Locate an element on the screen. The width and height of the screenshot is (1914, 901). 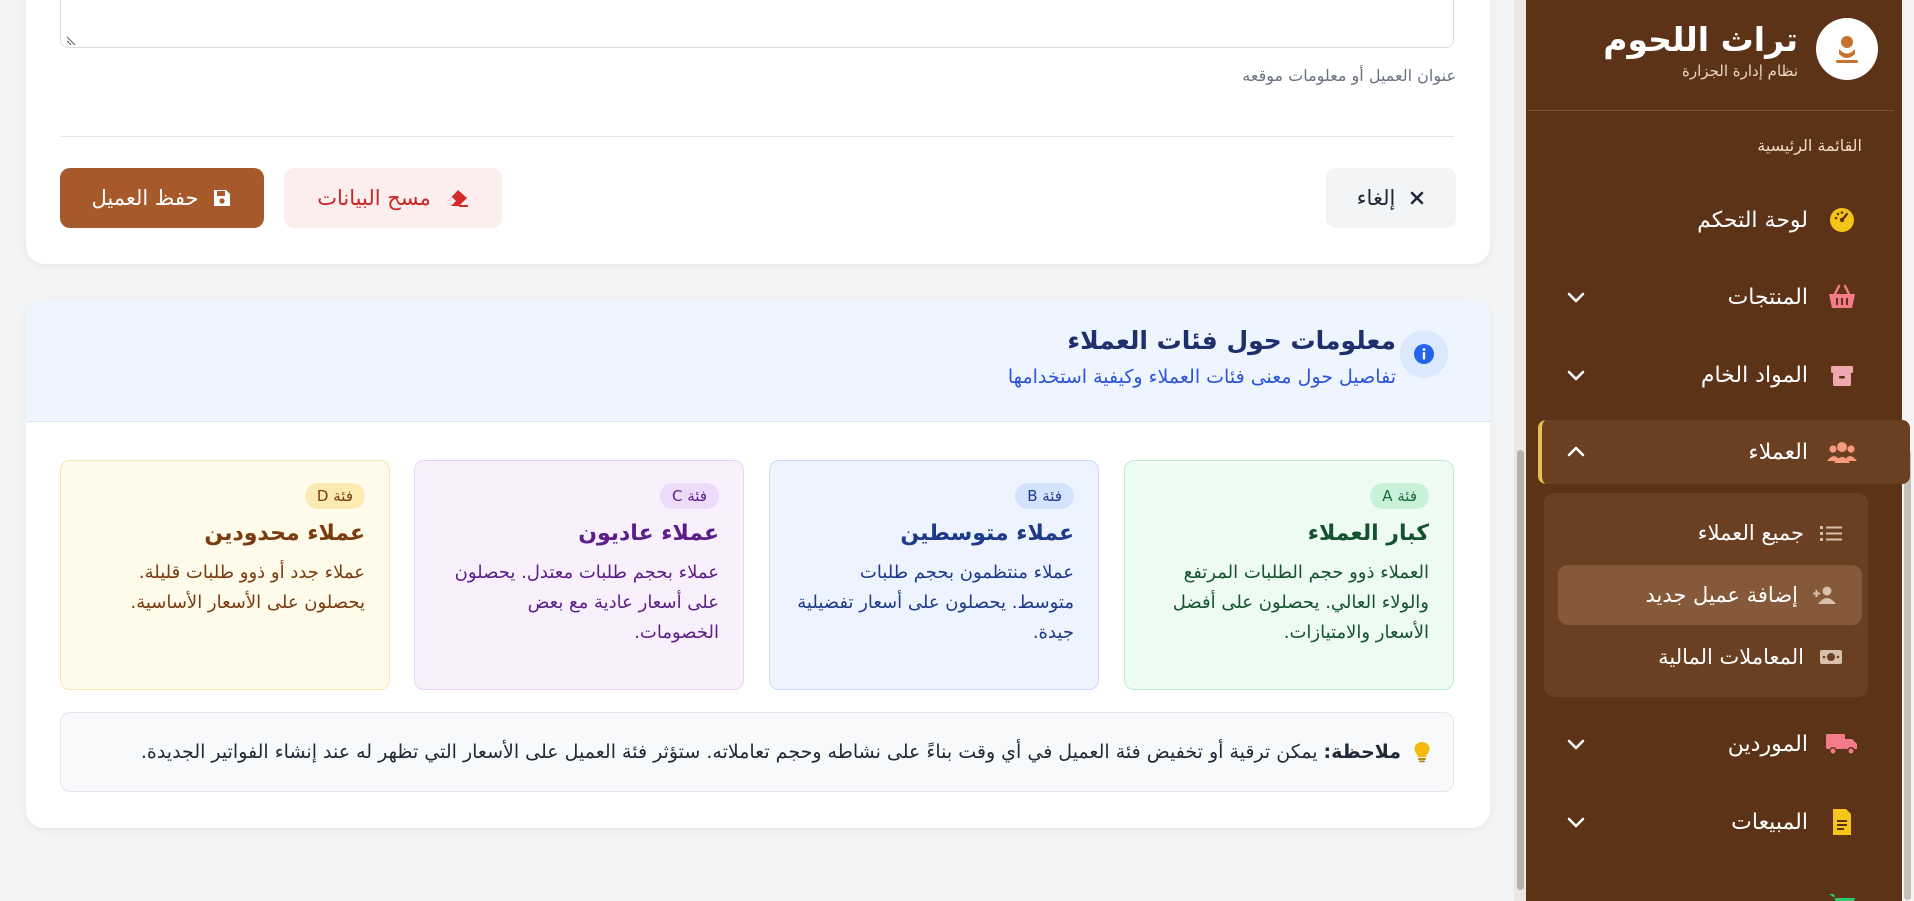
clear-data-button: مسح البيانات is located at coordinates (393, 198).